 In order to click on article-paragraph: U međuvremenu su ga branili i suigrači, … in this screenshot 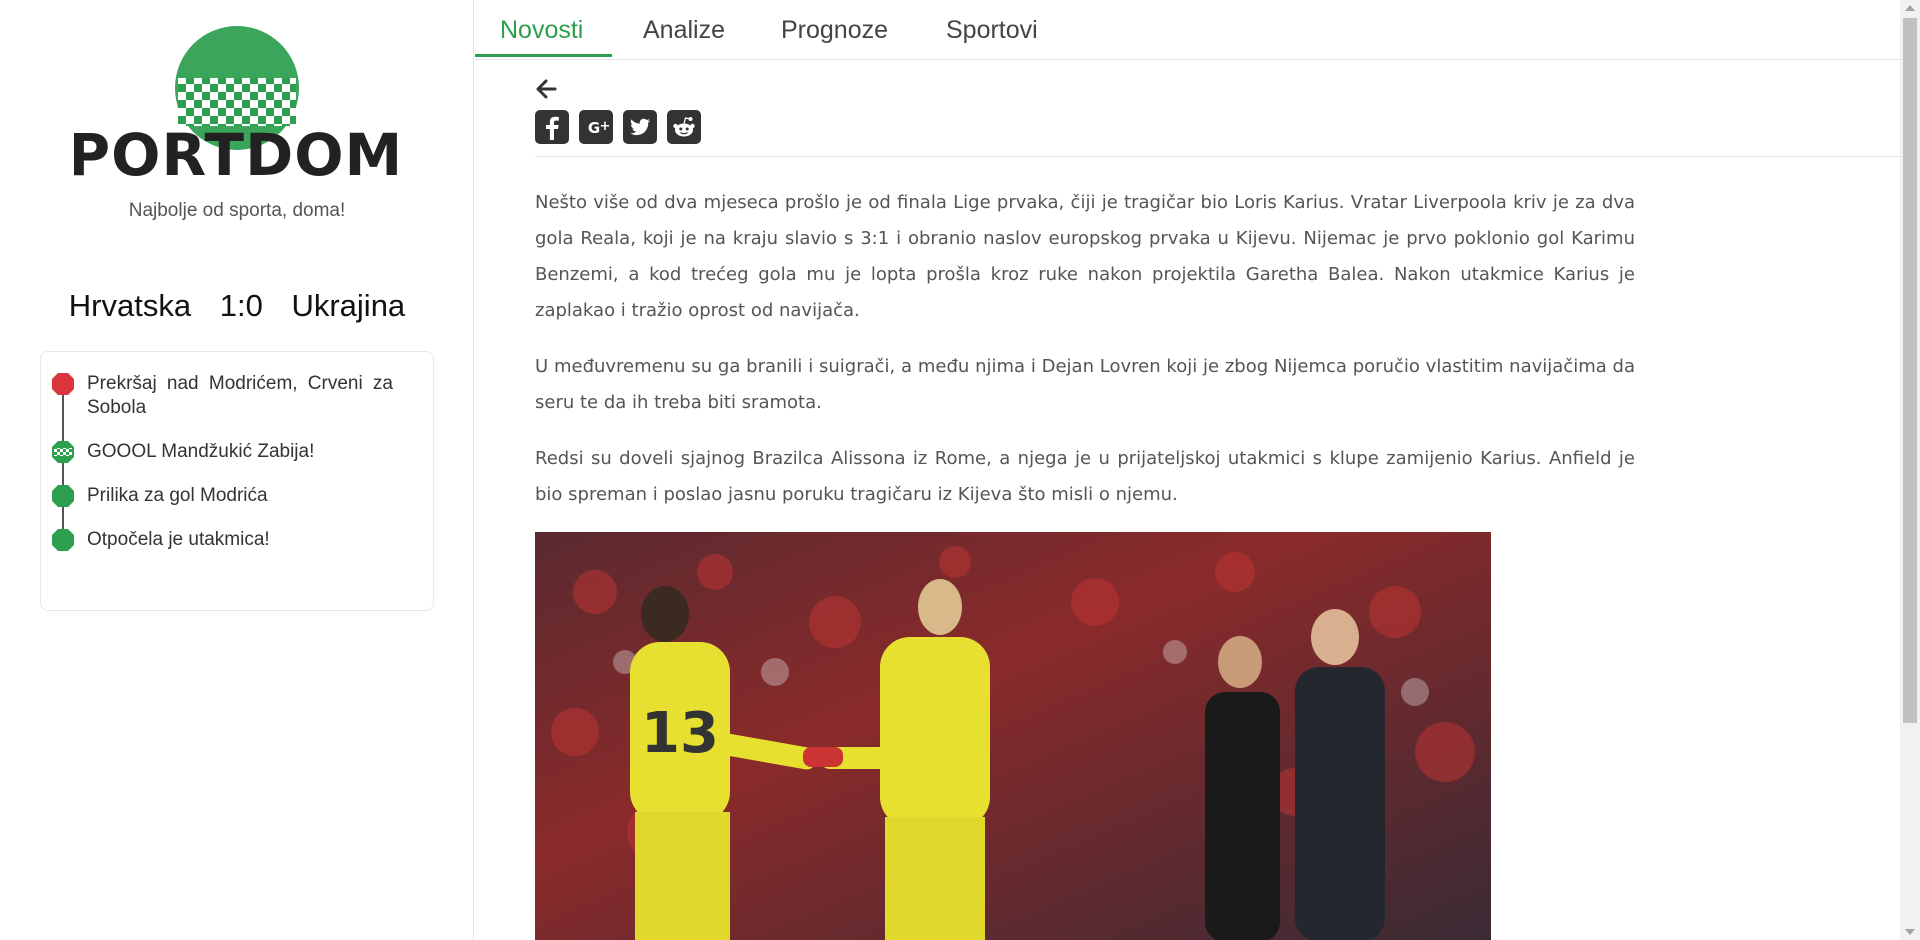, I will do `click(1085, 384)`.